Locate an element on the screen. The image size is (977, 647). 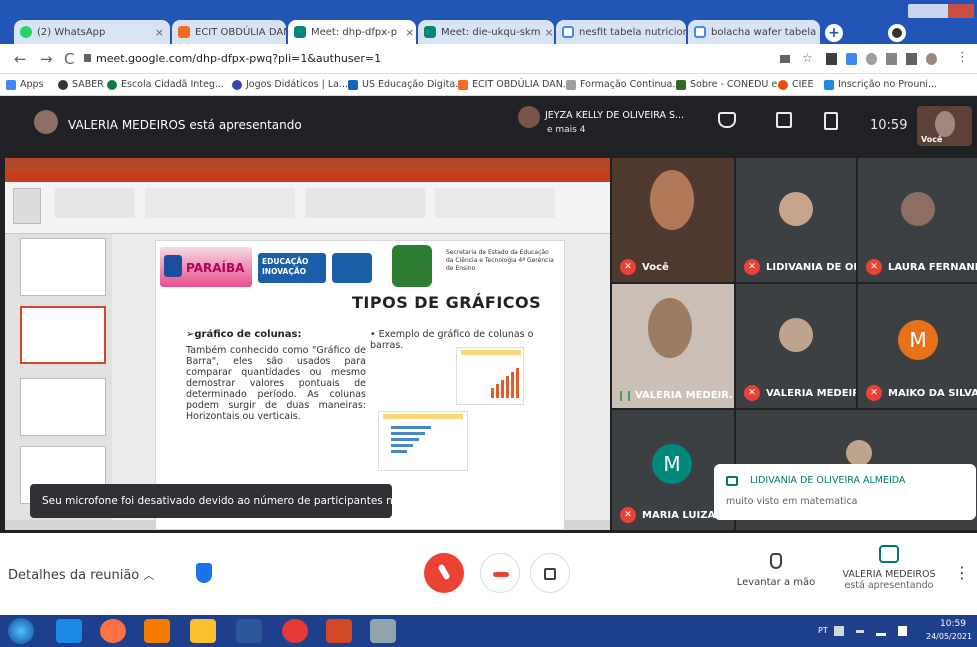
new-tab-button: + is located at coordinates (834, 33).